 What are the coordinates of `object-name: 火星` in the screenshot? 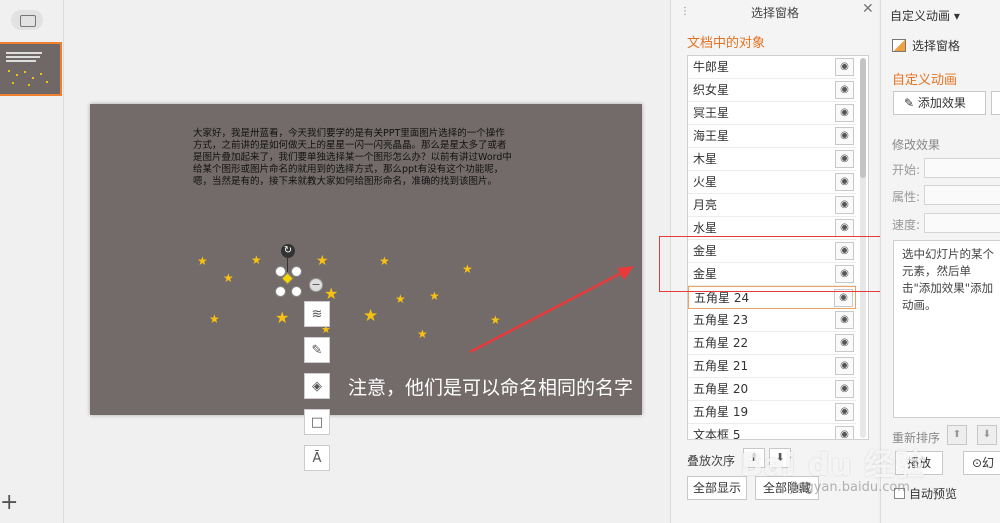 It's located at (705, 182).